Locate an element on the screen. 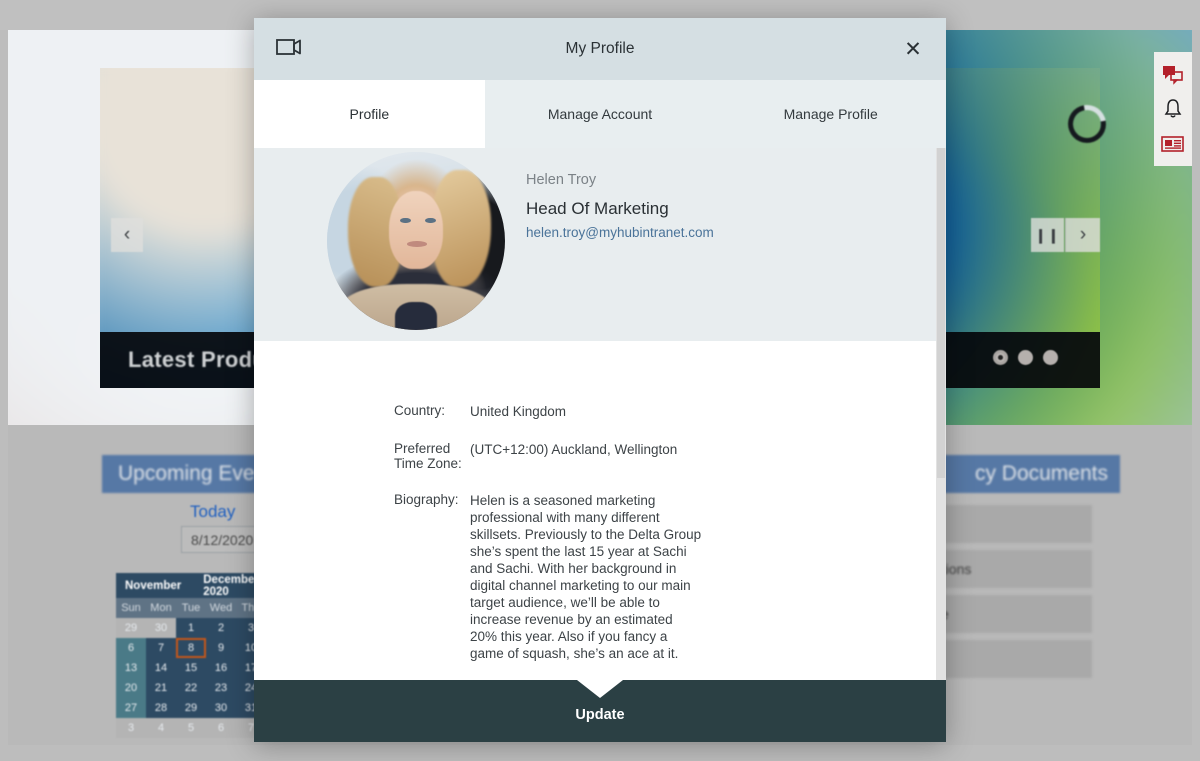  profile-name: Helen Troy is located at coordinates (561, 180).